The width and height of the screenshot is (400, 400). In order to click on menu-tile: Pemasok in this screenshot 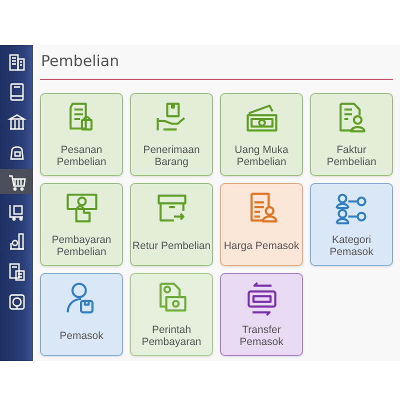, I will do `click(81, 314)`.